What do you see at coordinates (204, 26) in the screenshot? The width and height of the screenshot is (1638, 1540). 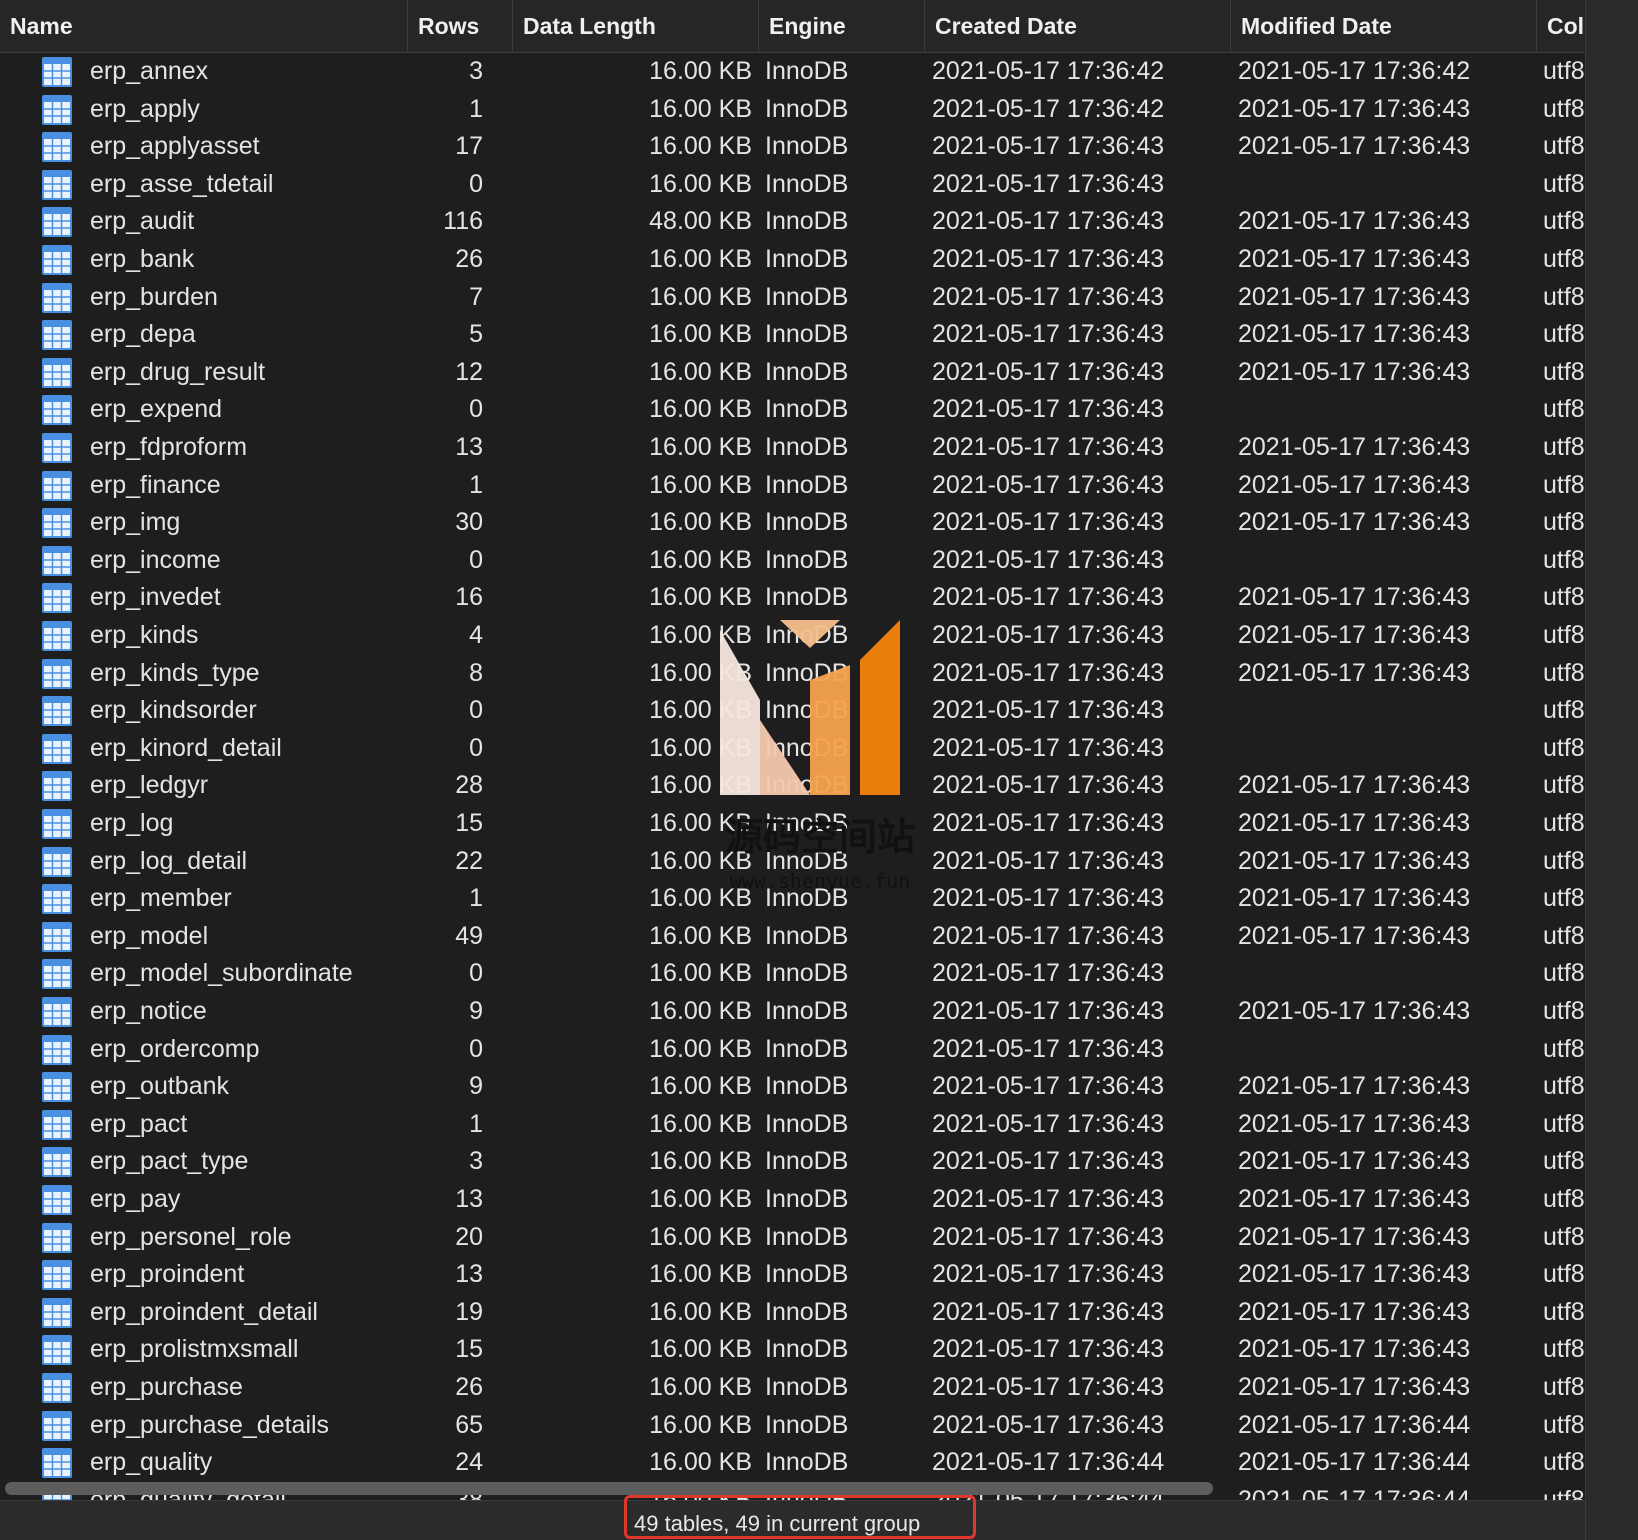 I see `column-header-name: Name` at bounding box center [204, 26].